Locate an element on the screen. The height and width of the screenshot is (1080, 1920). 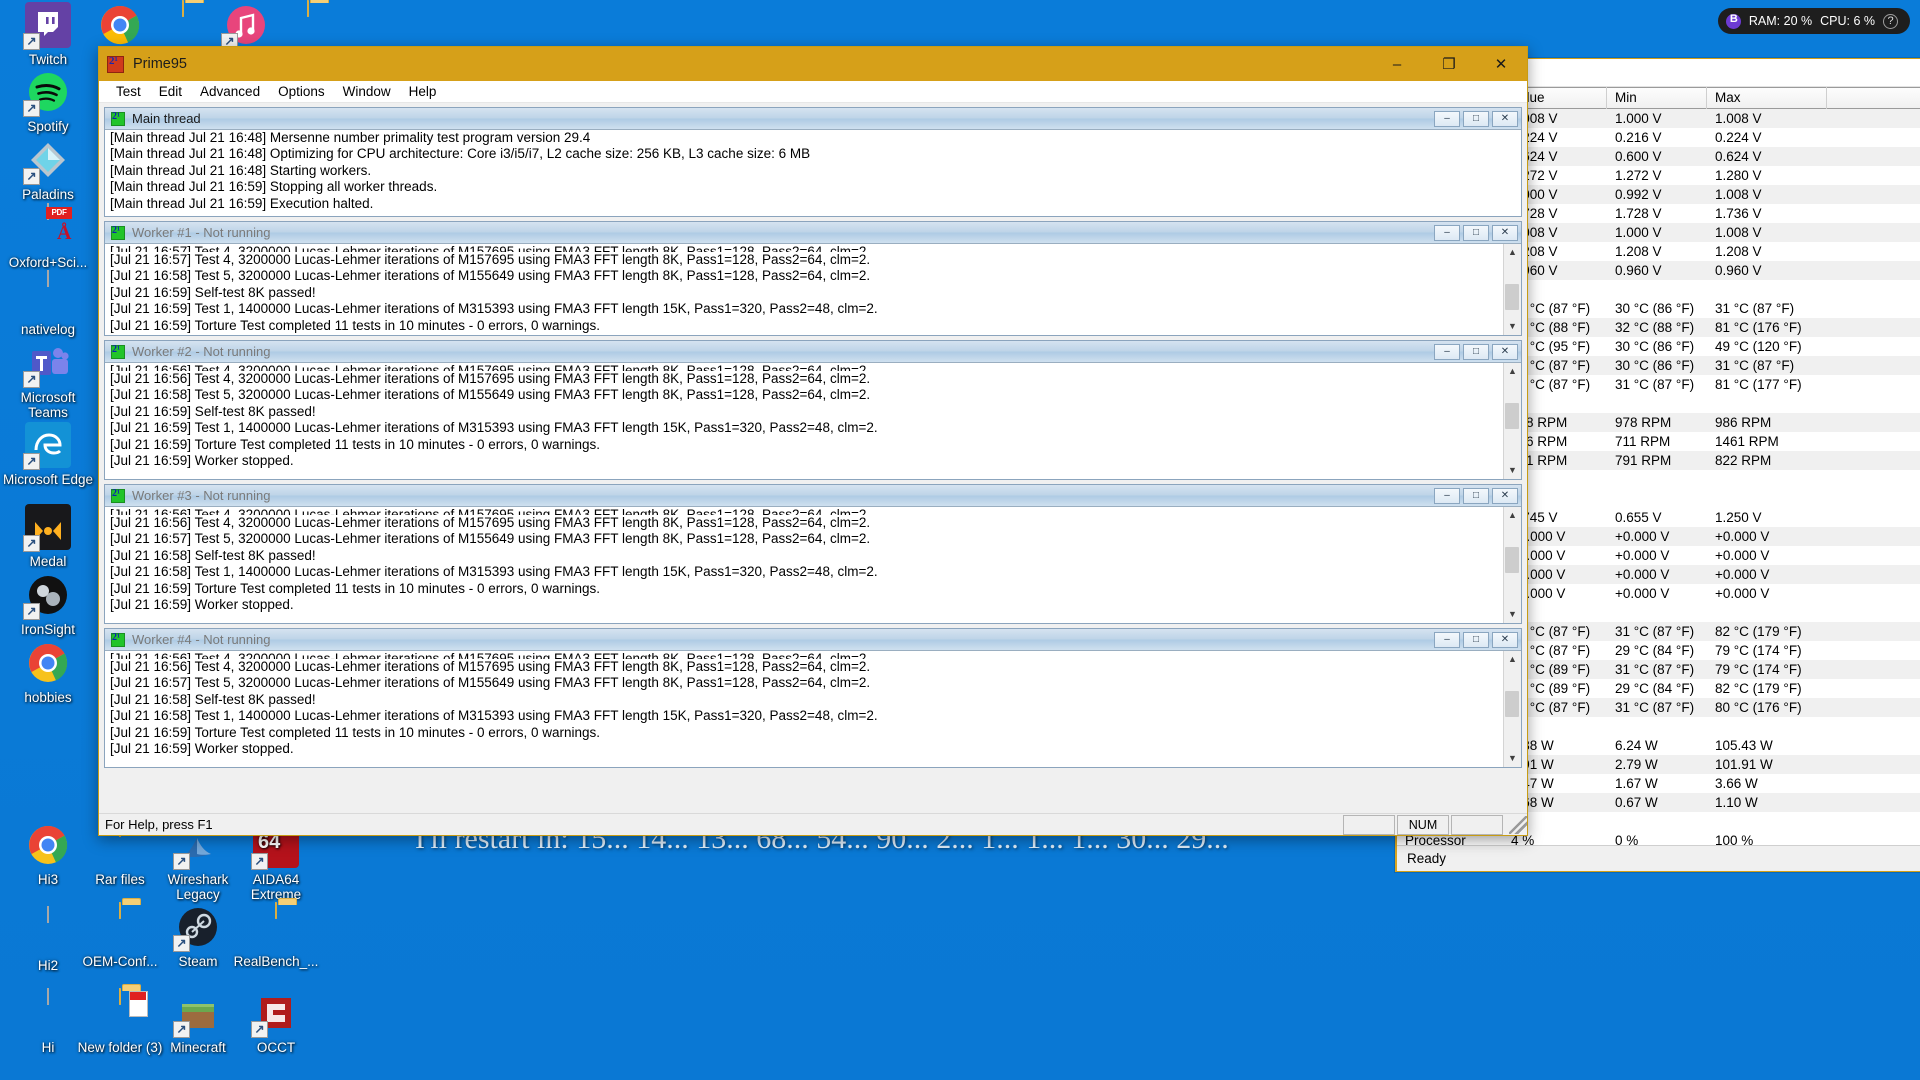
minimize-button: – is located at coordinates (1397, 64).